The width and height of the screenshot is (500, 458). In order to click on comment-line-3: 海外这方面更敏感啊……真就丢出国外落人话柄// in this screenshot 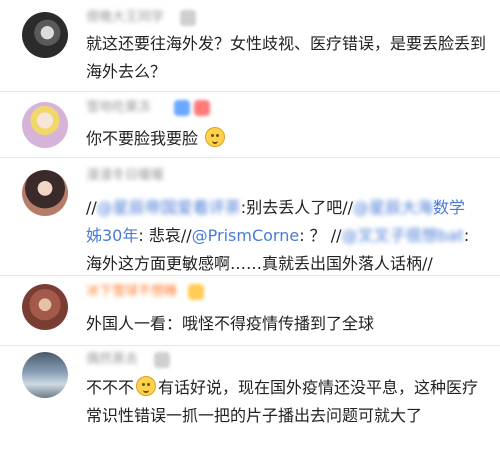, I will do `click(259, 263)`.